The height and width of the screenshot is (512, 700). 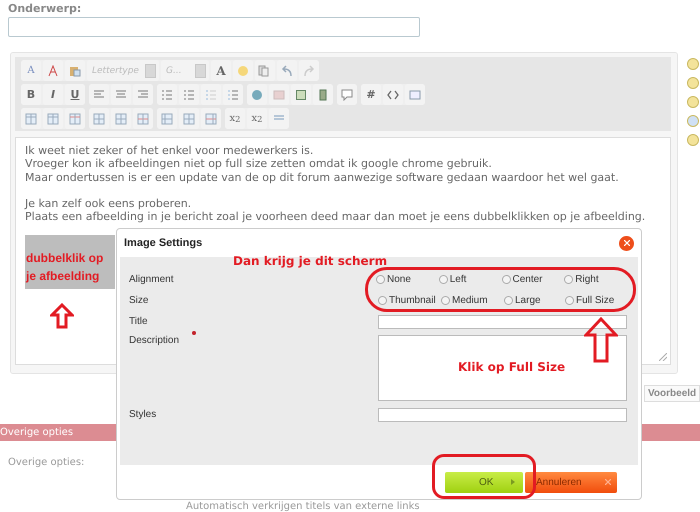 I want to click on annotation-text: Klik op Full Size, so click(x=512, y=367).